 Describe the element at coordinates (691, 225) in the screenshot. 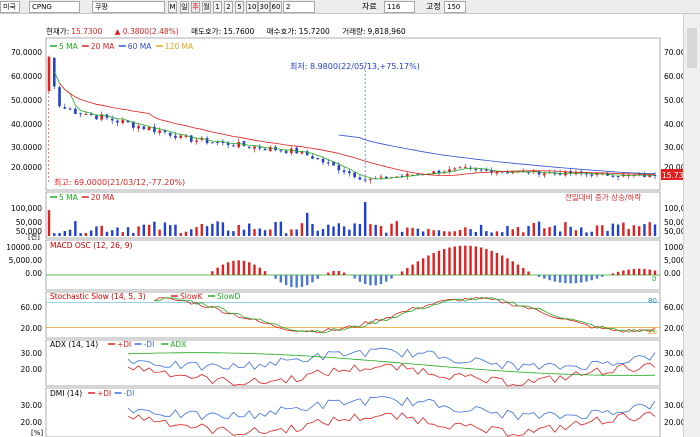

I see `vertical-scrollbar` at that location.